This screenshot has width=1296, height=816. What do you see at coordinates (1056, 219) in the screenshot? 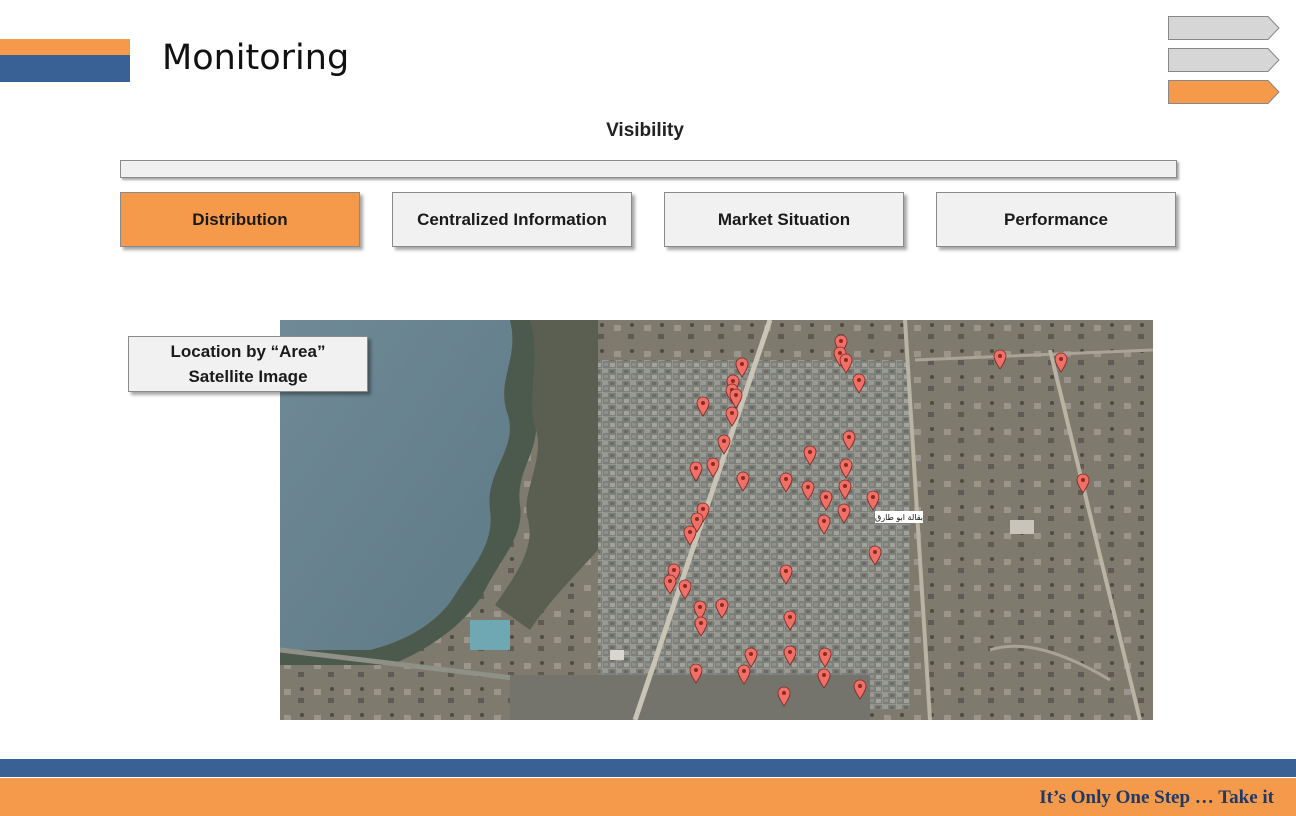
I see `tab-performance: Performance` at bounding box center [1056, 219].